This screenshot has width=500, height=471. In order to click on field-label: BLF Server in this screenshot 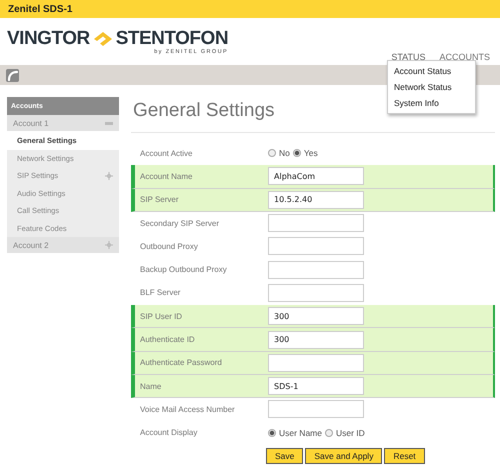, I will do `click(161, 293)`.